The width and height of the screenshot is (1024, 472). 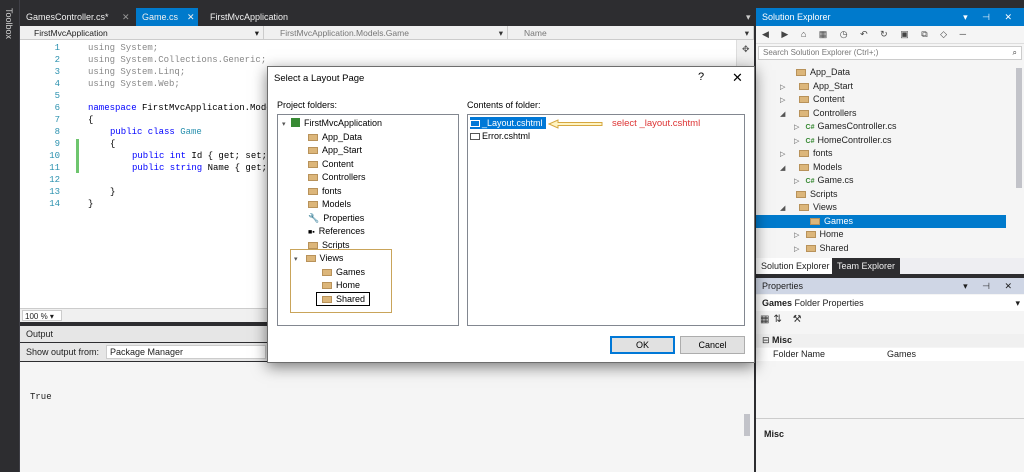 What do you see at coordinates (42, 315) in the screenshot?
I see `zoom-dropdown: 100 % ▾` at bounding box center [42, 315].